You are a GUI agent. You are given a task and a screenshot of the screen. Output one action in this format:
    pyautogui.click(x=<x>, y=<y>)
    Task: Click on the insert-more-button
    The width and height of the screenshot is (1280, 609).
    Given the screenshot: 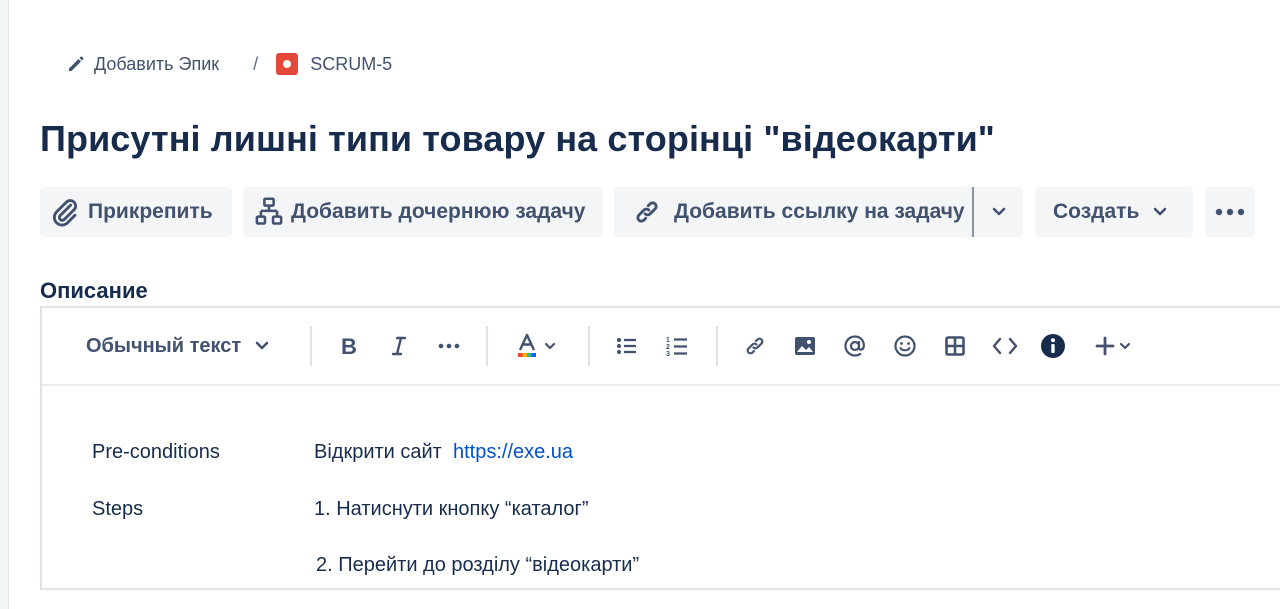 What is the action you would take?
    pyautogui.click(x=1113, y=346)
    